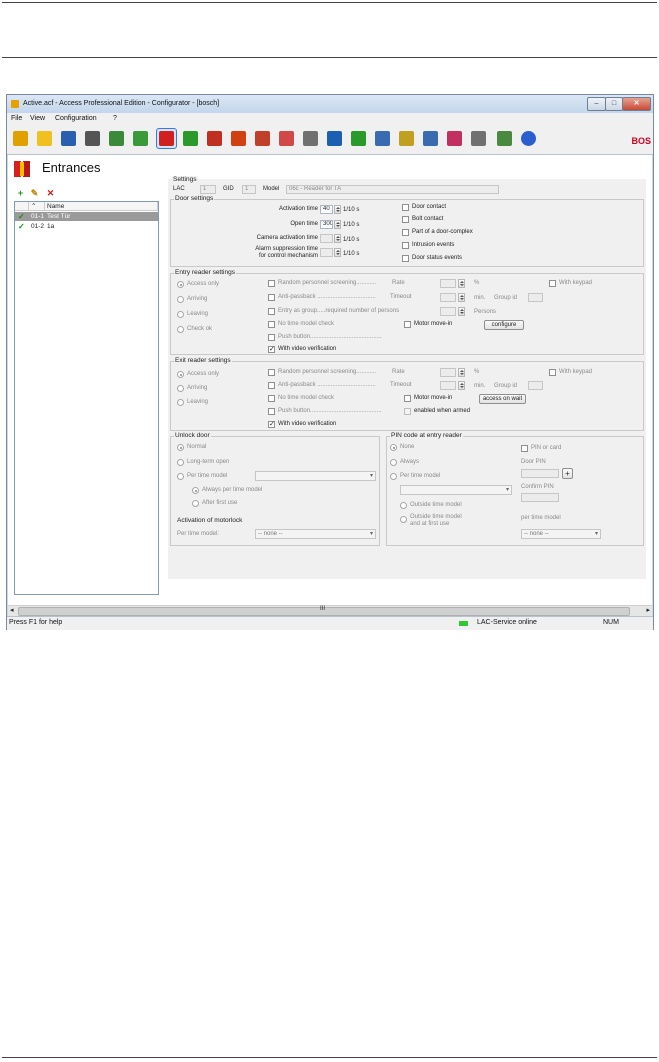  Describe the element at coordinates (116, 138) in the screenshot. I see `network-icon` at that location.